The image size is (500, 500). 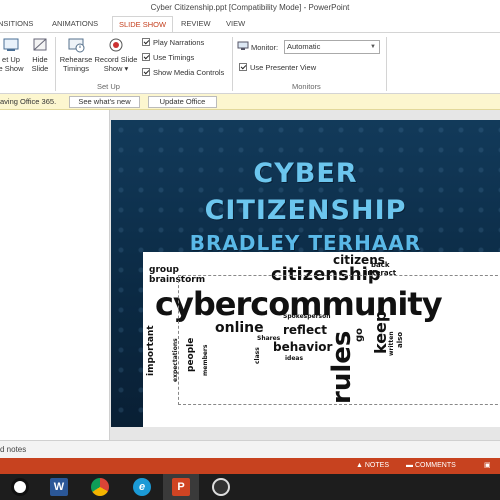 I want to click on word-also: also, so click(x=400, y=339).